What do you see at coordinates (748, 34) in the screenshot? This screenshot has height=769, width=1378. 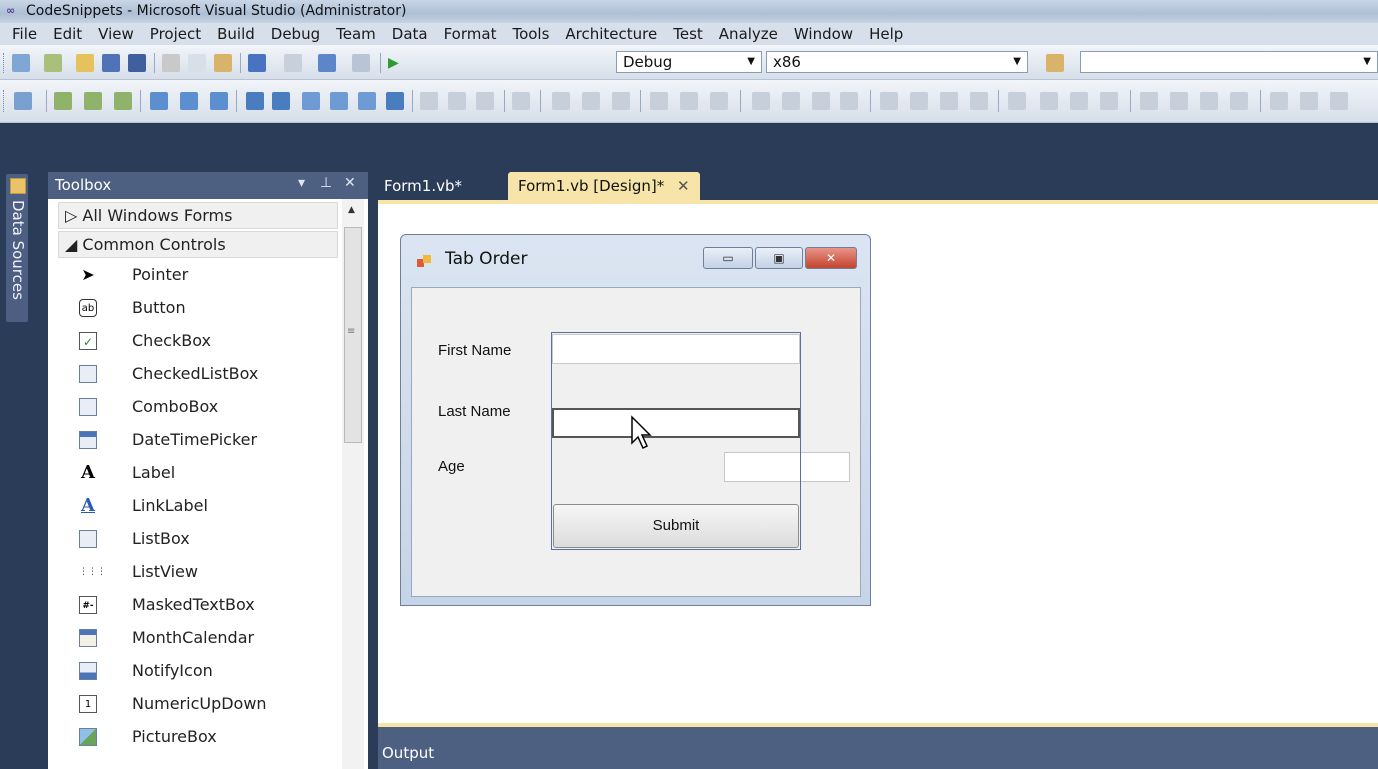 I see `menu-analyze: Analyze` at bounding box center [748, 34].